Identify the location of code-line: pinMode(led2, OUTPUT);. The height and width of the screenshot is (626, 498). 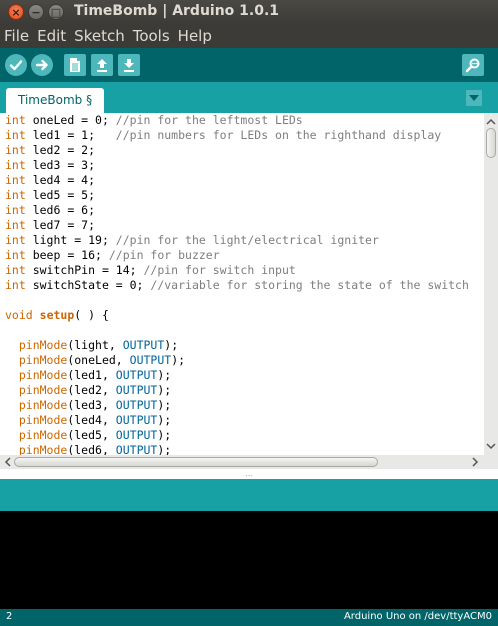
(237, 390).